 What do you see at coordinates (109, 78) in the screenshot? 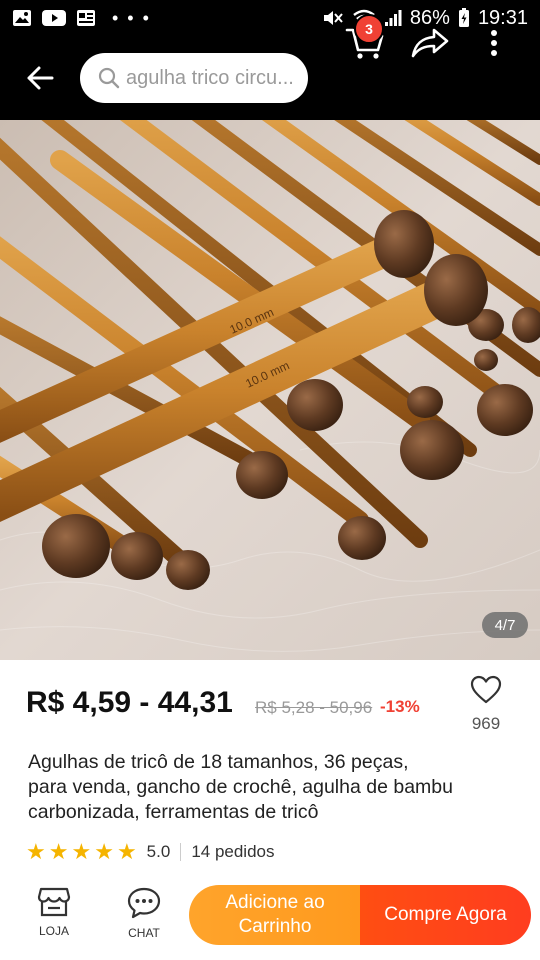
I see `search-icon` at bounding box center [109, 78].